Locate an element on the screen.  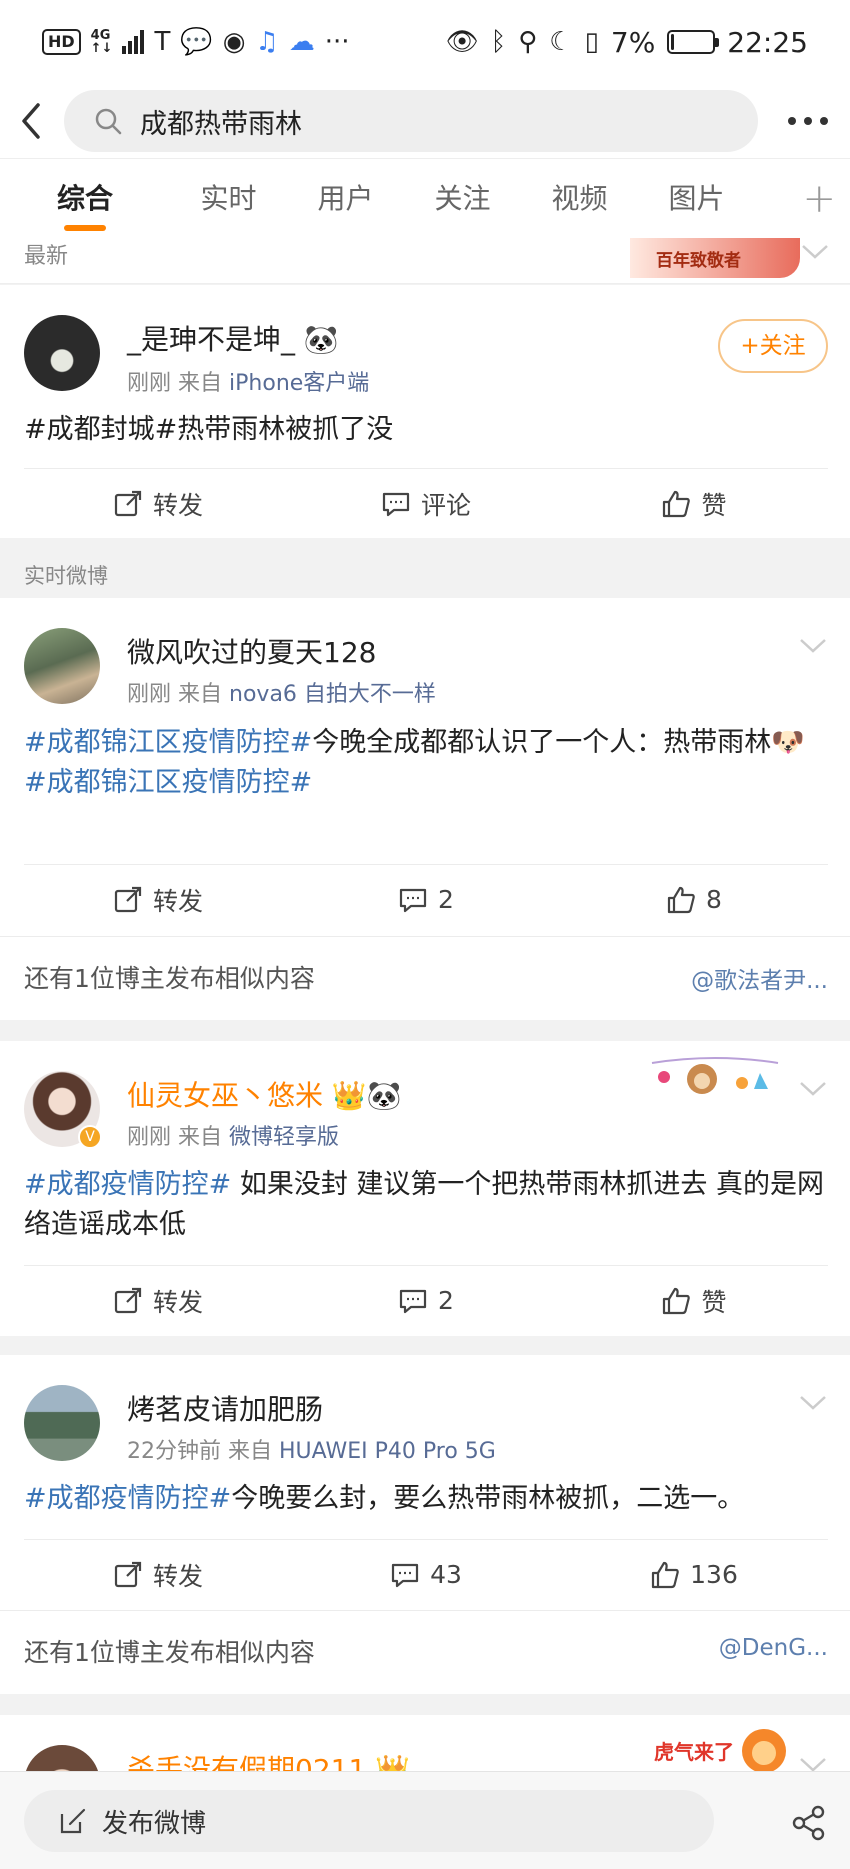
search-header: 成都热带雨林 is located at coordinates (425, 121).